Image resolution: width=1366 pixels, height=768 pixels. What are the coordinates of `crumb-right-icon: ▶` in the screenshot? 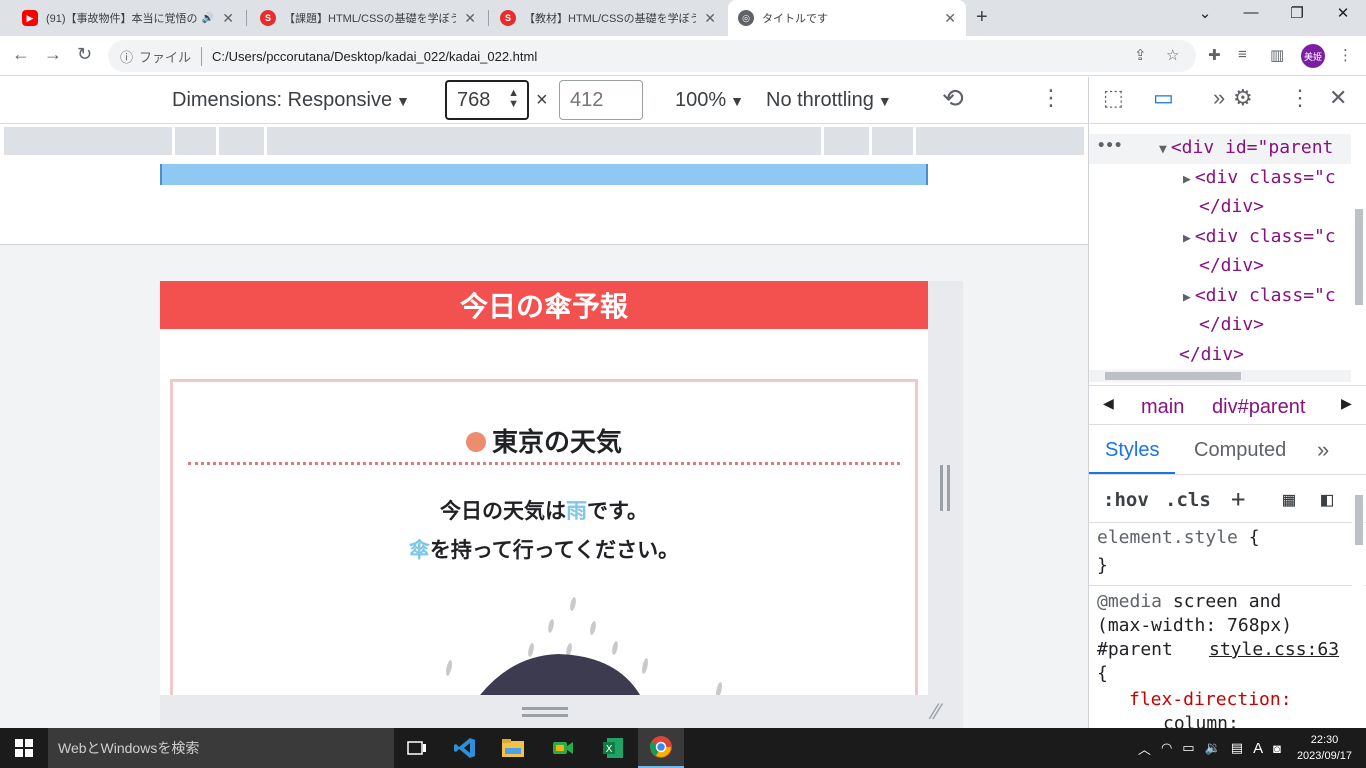 It's located at (1346, 403).